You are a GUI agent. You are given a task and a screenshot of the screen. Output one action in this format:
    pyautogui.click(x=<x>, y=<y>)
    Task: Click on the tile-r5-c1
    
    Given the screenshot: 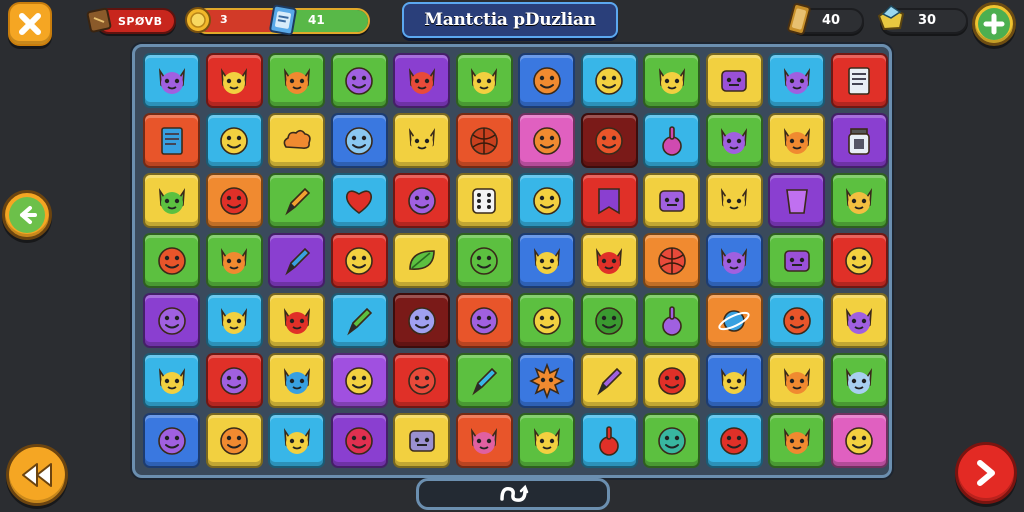 What is the action you would take?
    pyautogui.click(x=171, y=320)
    